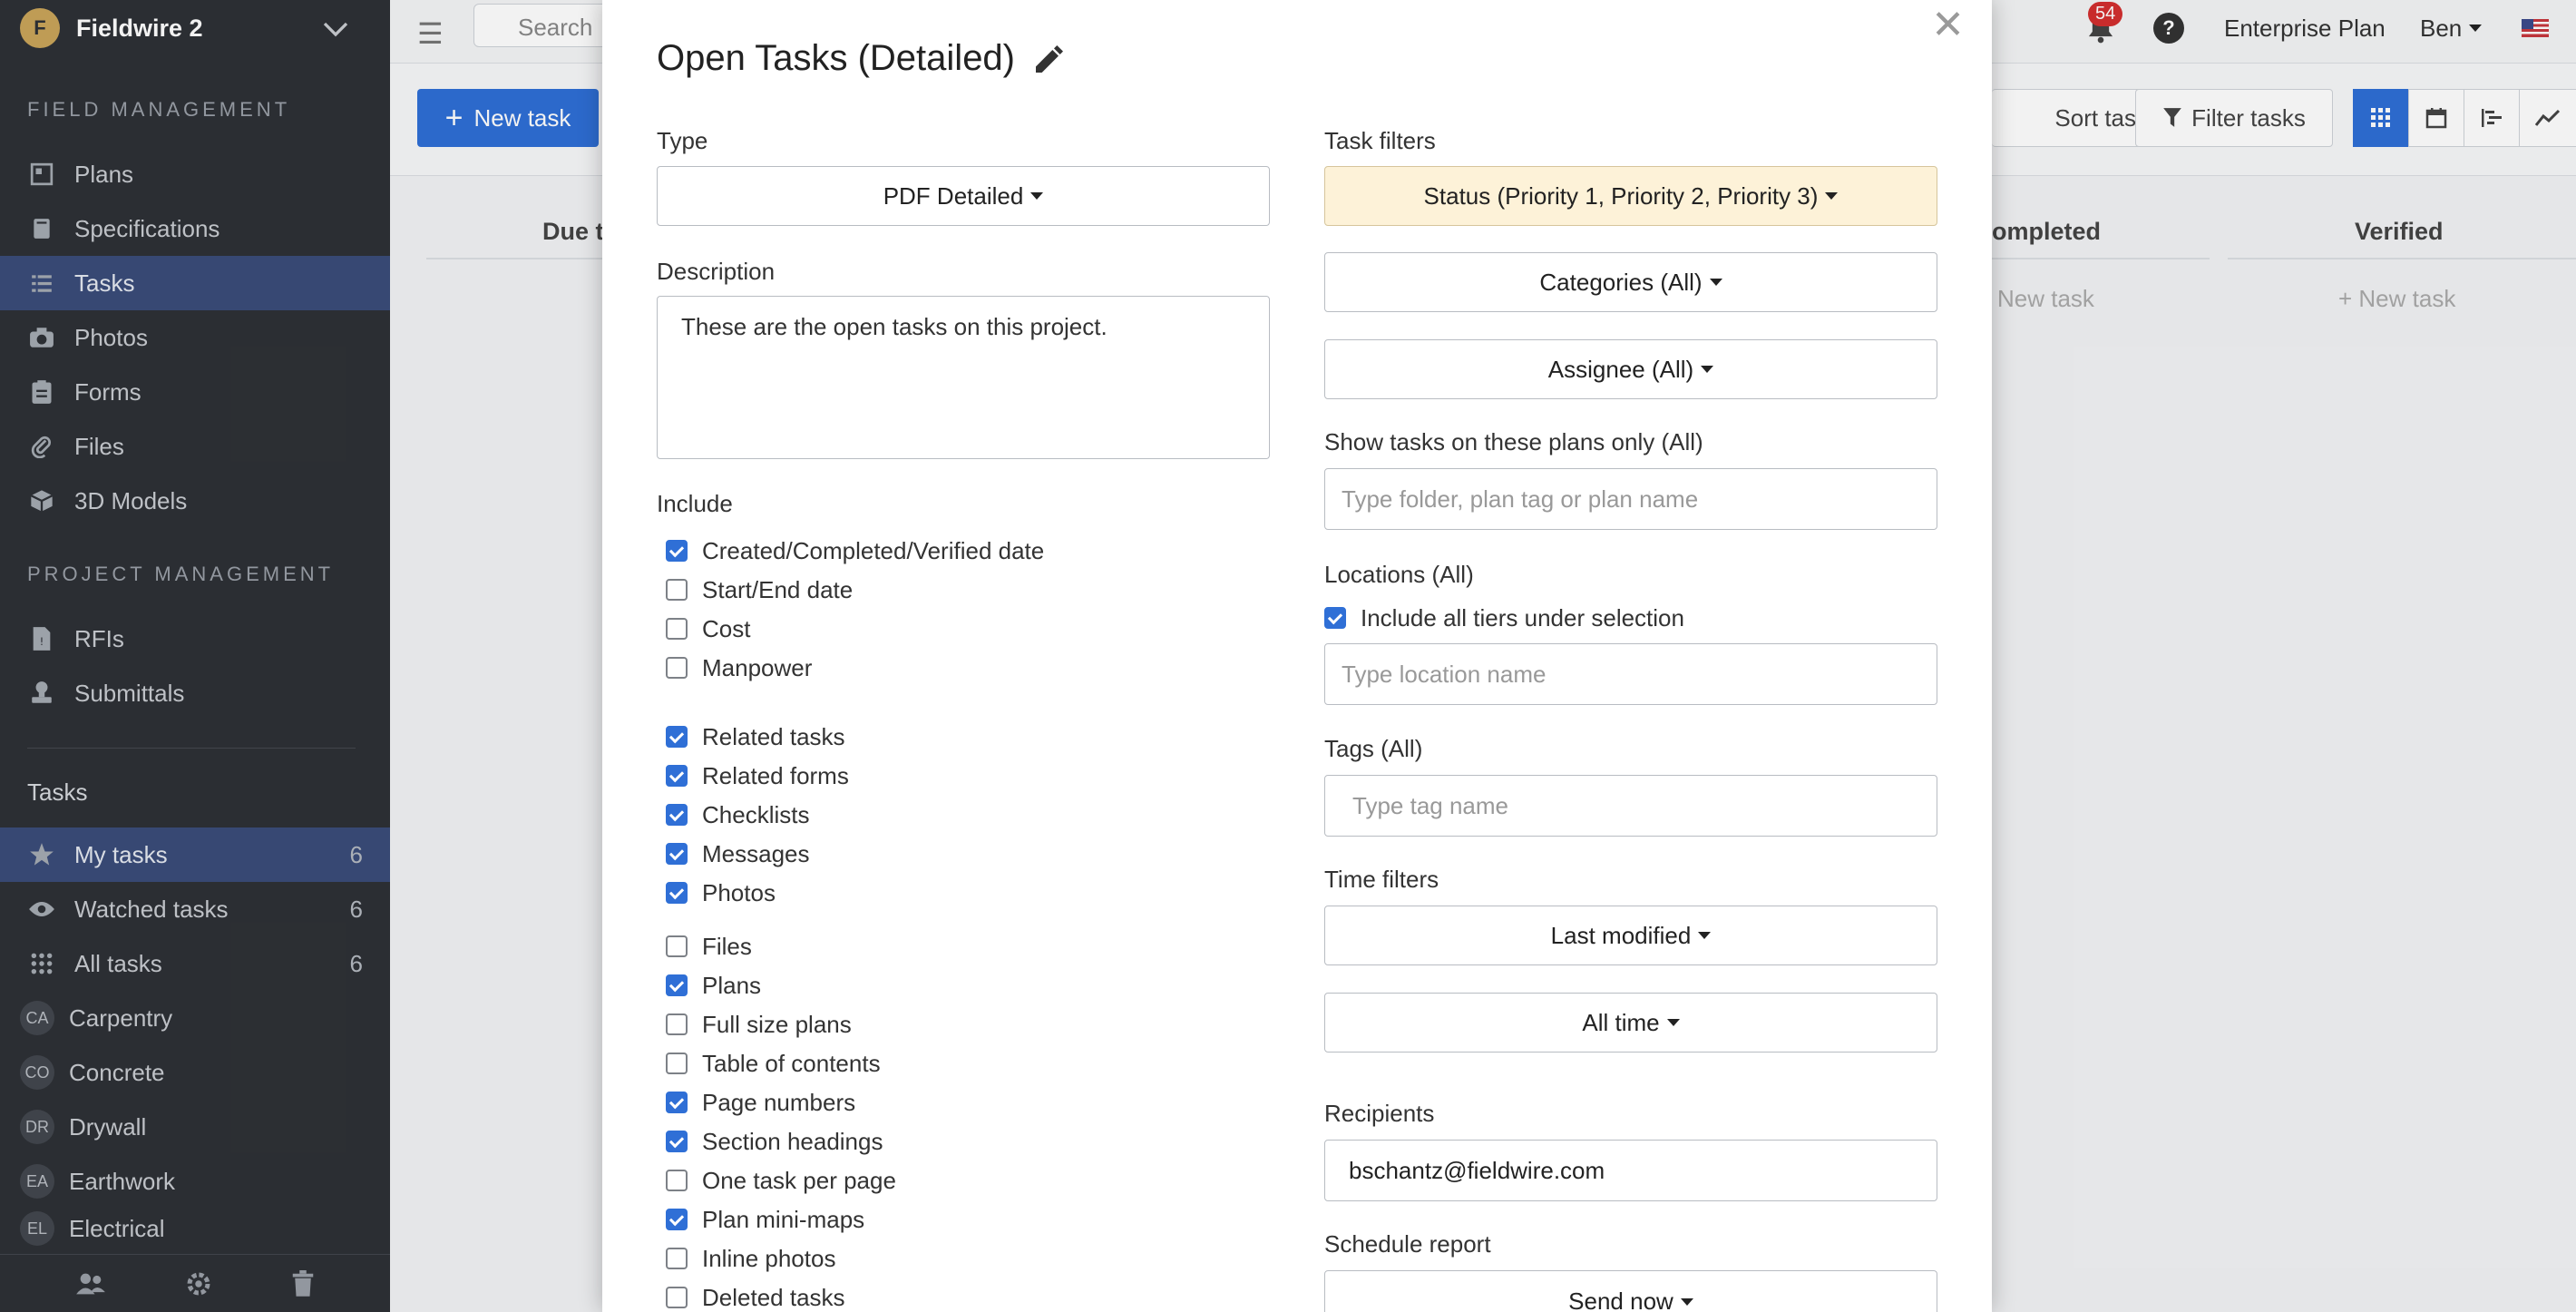 Image resolution: width=2576 pixels, height=1312 pixels. Describe the element at coordinates (682, 140) in the screenshot. I see `type-label: Type` at that location.